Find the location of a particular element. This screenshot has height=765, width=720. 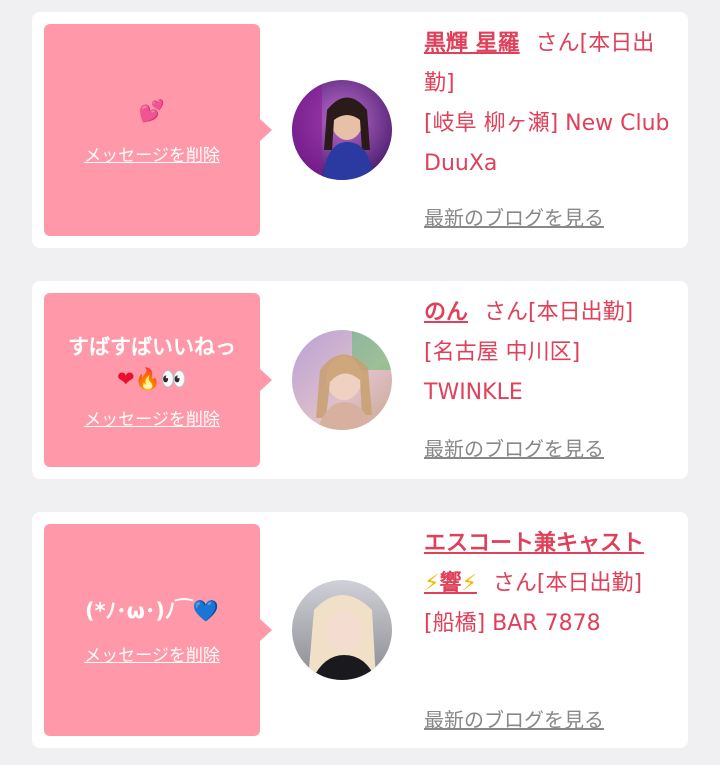

cast-info: のん さん[本日出勤] [名古屋 中川区] TWINKLE is located at coordinates (552, 353).